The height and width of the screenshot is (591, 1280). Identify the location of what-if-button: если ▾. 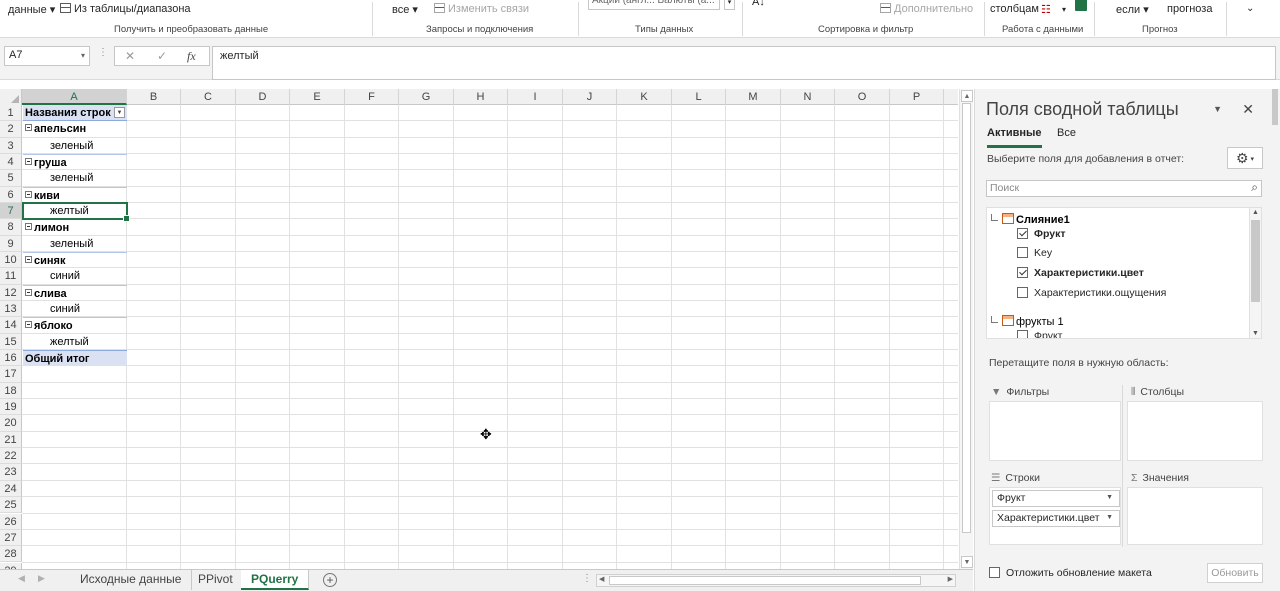
(1132, 9).